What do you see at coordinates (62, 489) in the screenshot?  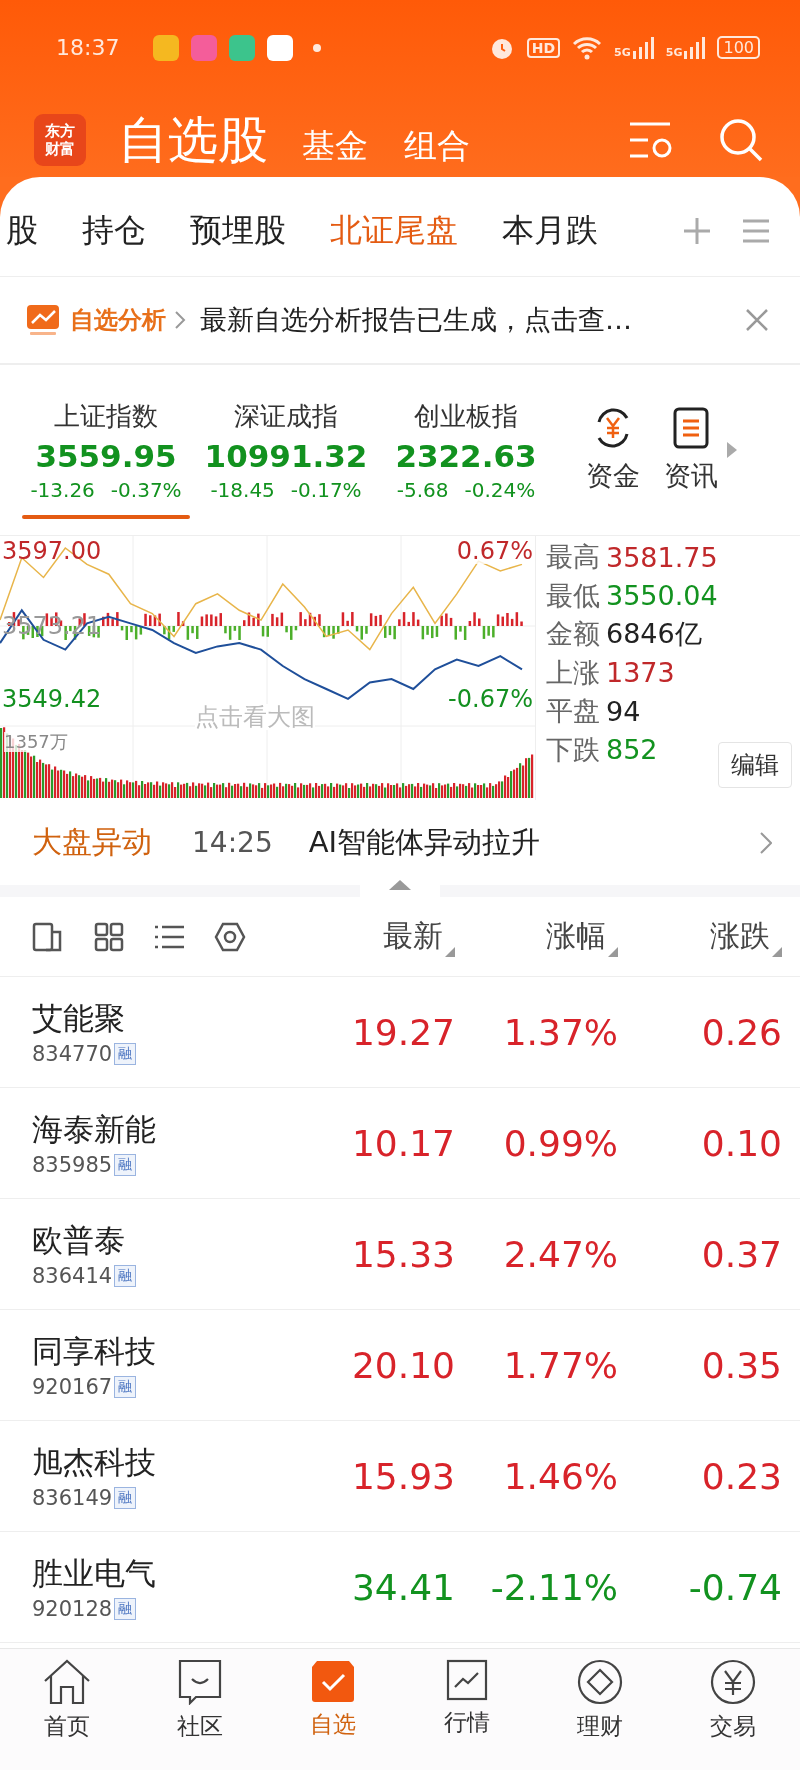 I see `index-change: -13.26` at bounding box center [62, 489].